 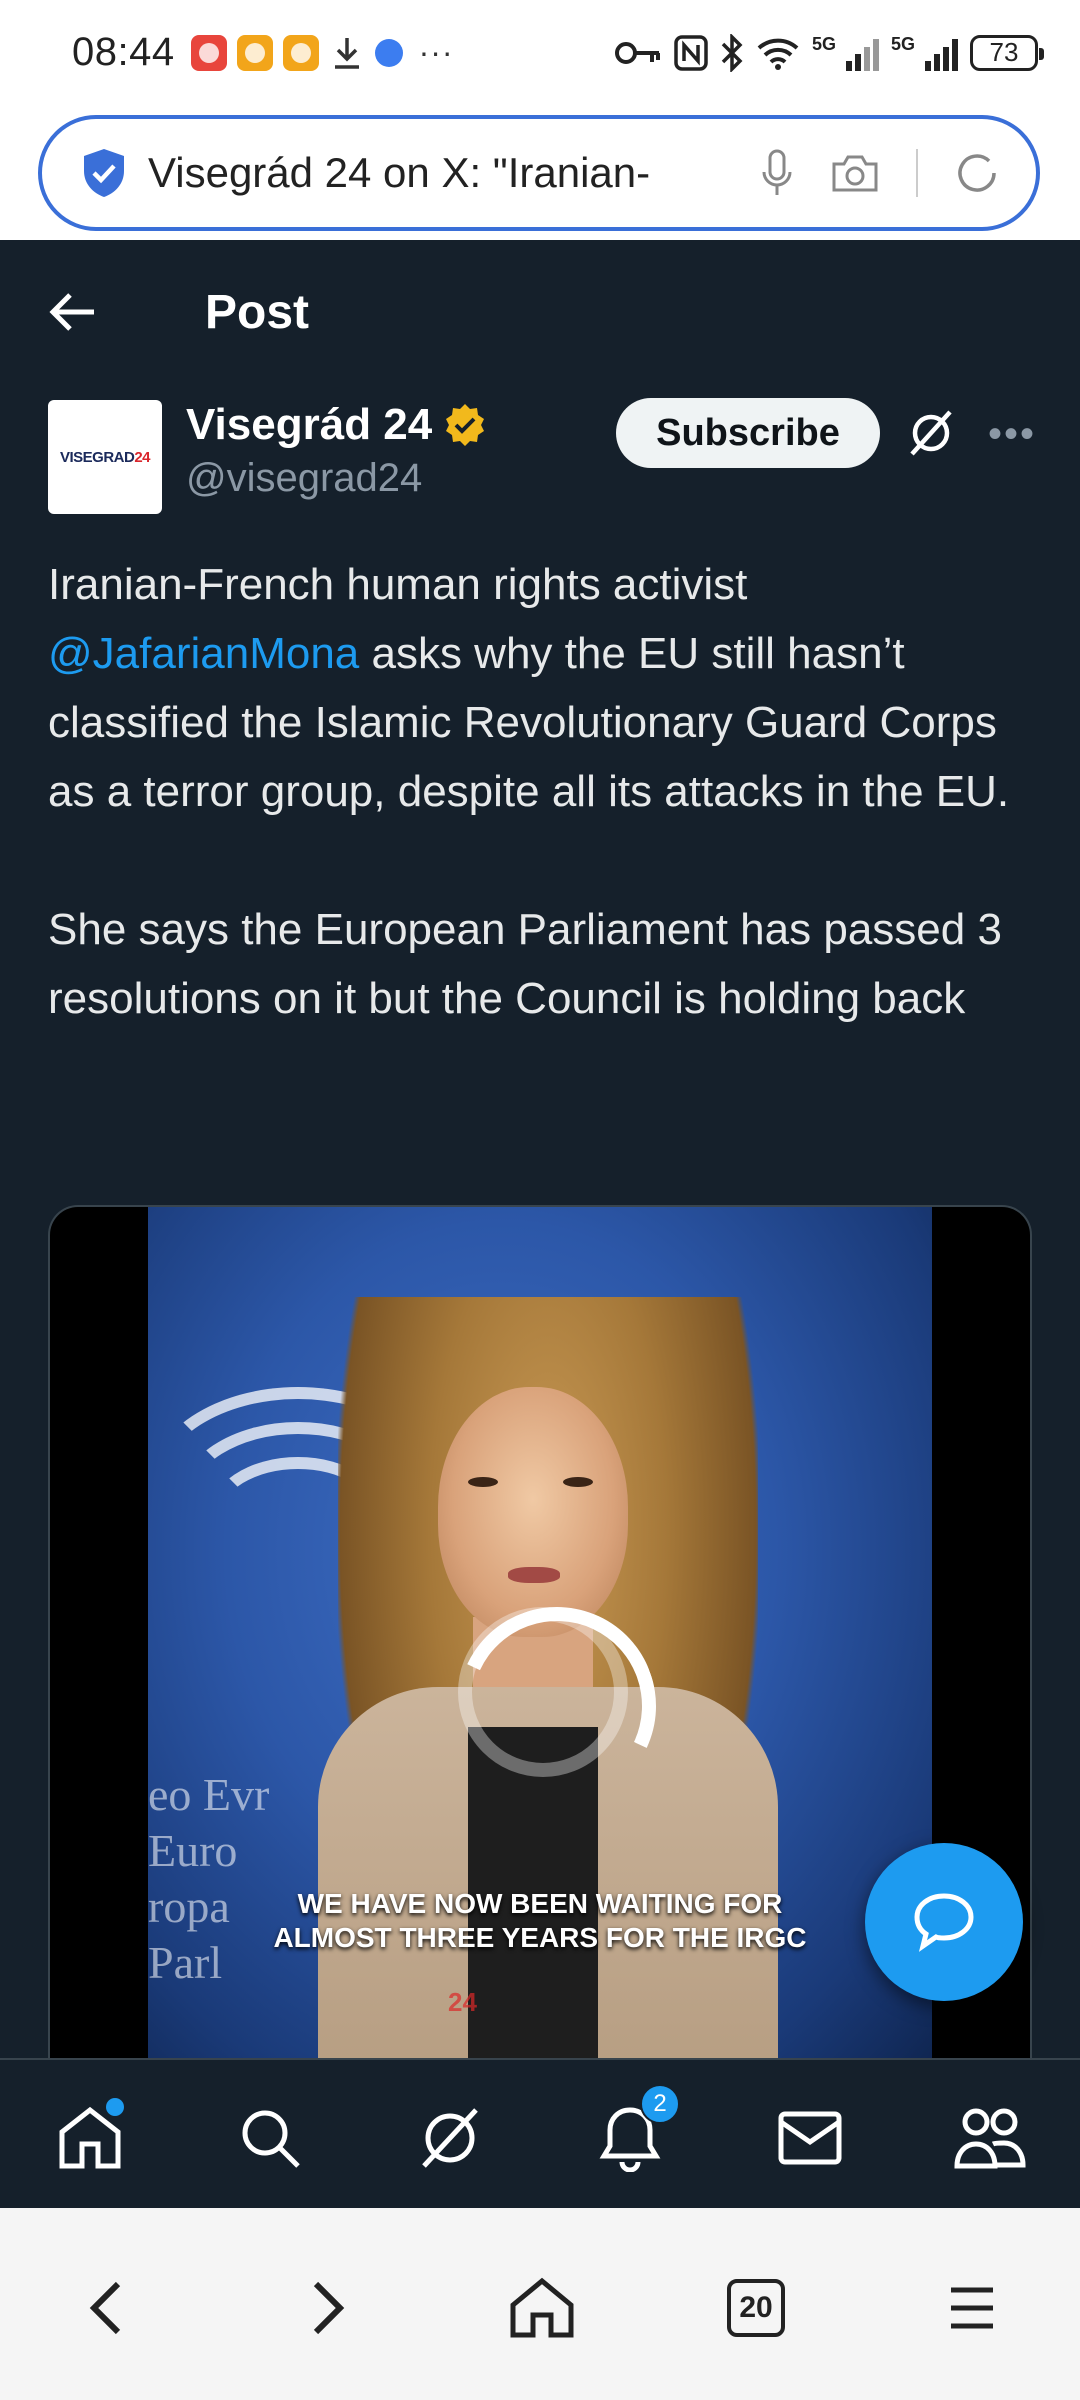 I want to click on chevron-right-icon, so click(x=329, y=2308).